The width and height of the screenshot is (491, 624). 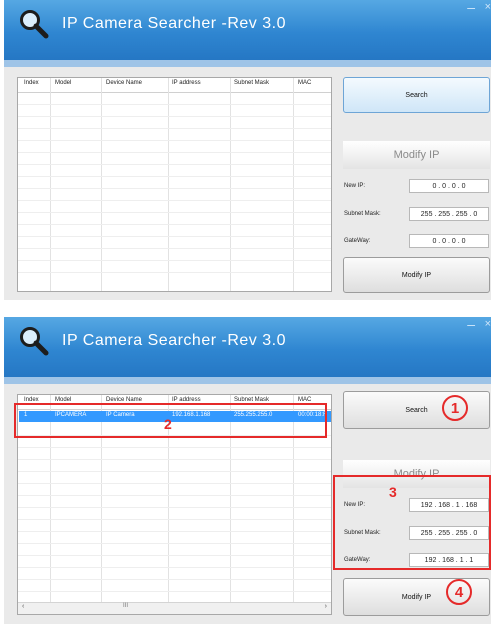 What do you see at coordinates (459, 592) in the screenshot?
I see `annotation-step-4: 4` at bounding box center [459, 592].